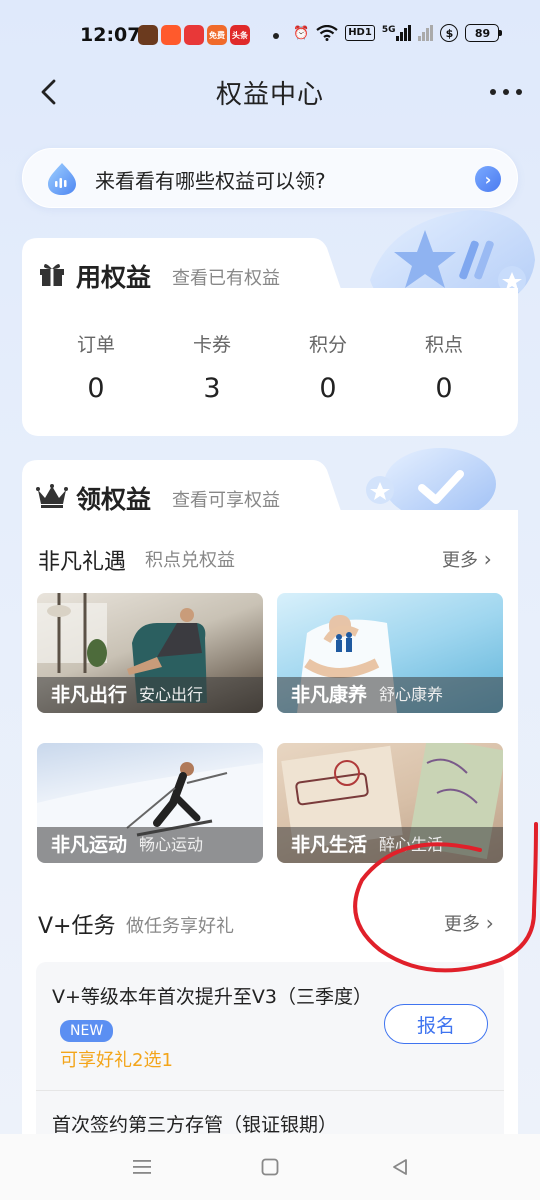 This screenshot has height=1200, width=540. What do you see at coordinates (95, 345) in the screenshot?
I see `stat-label: 订单` at bounding box center [95, 345].